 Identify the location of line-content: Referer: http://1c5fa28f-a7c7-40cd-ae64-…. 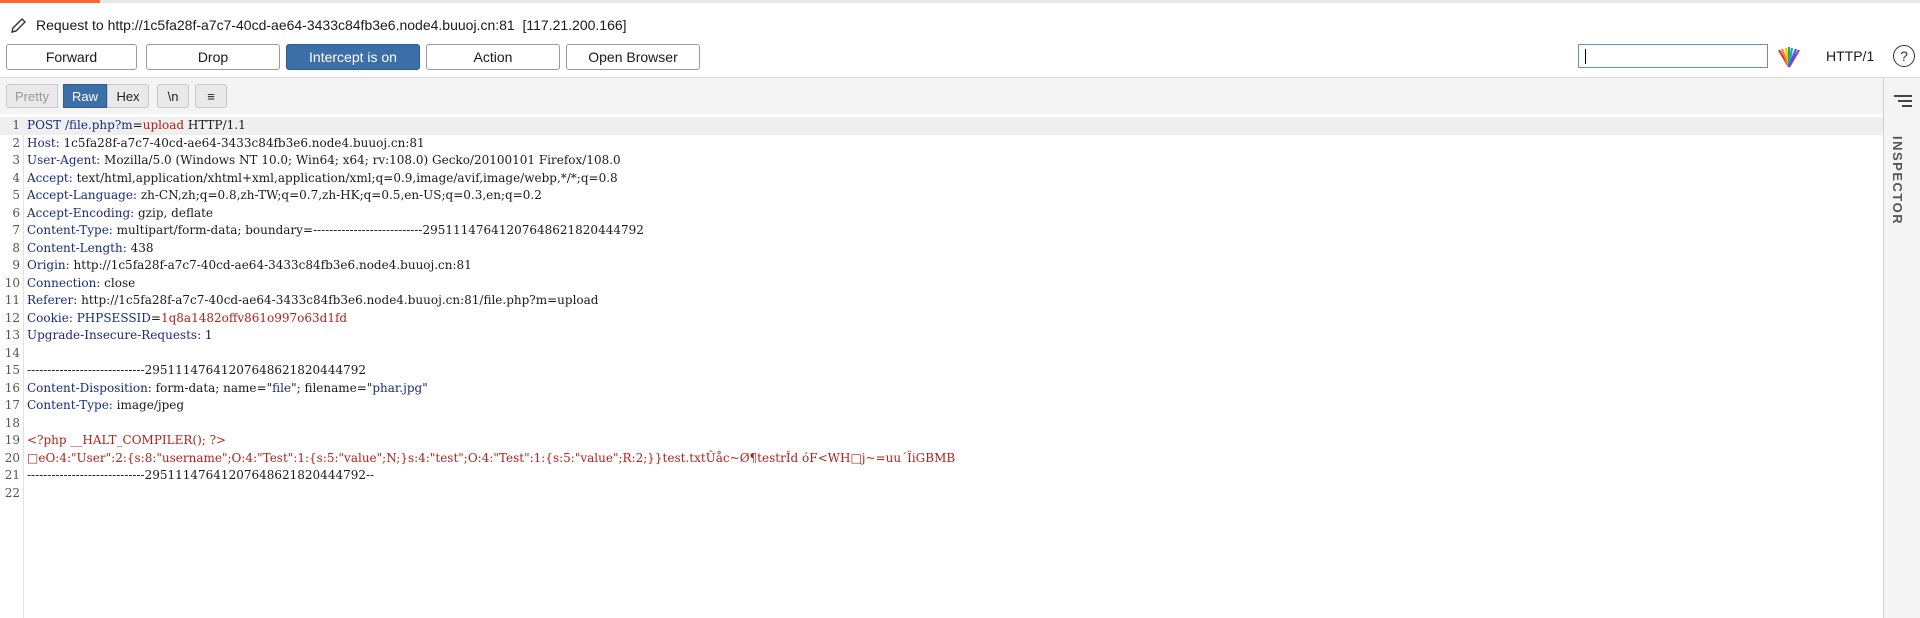
(312, 301).